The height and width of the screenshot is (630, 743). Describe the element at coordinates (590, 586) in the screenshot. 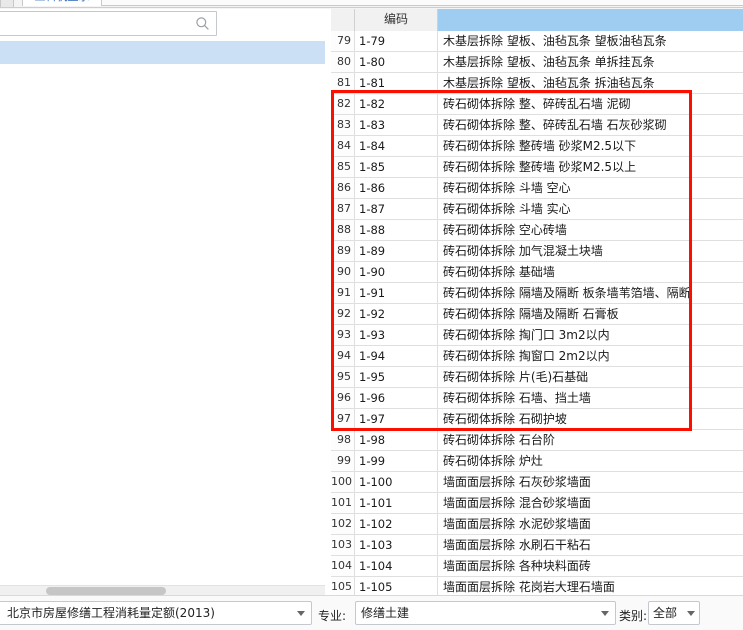

I see `name-cell: 墙面面层拆除 花岗岩大理石墙面` at that location.